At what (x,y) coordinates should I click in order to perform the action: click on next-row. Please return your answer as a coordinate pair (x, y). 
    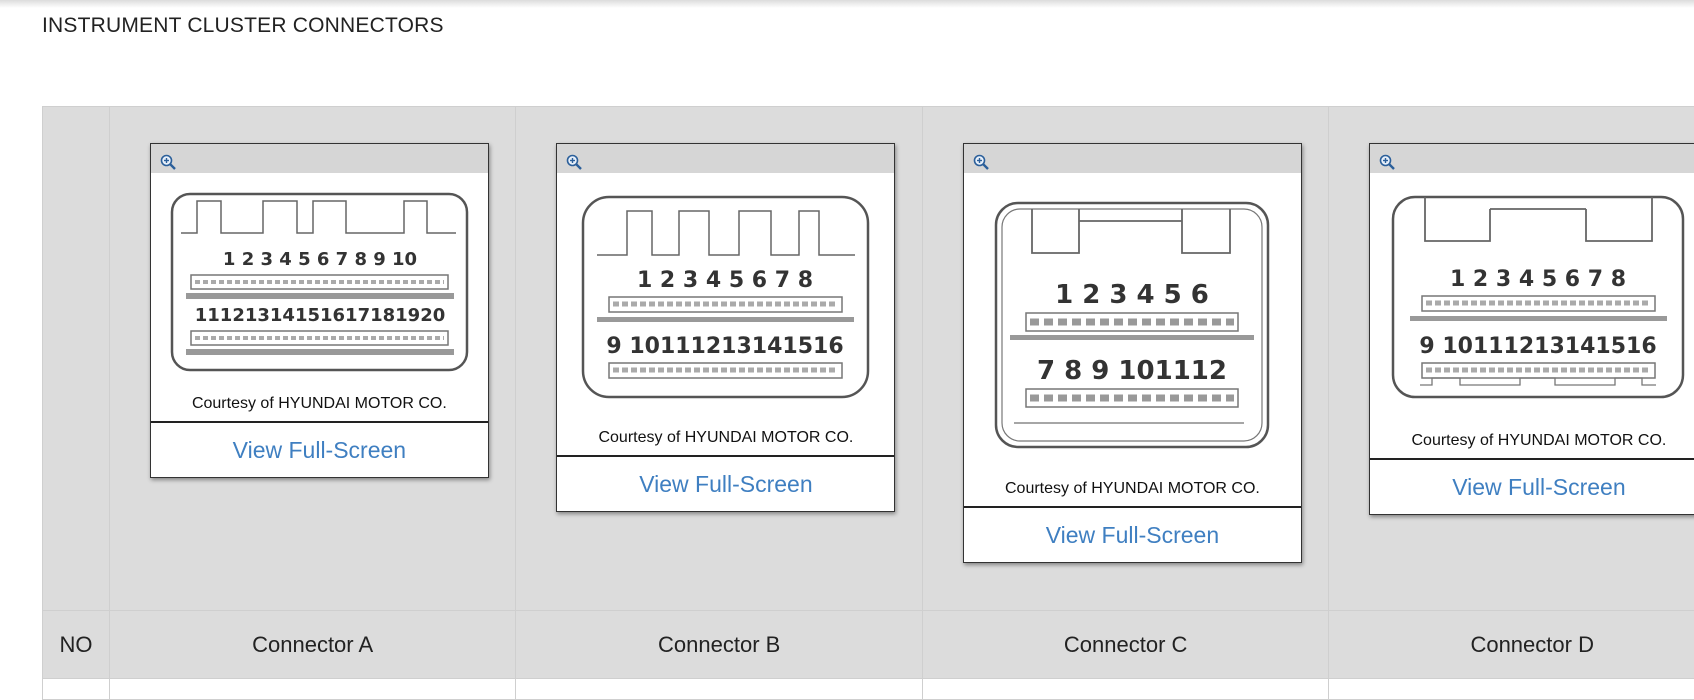
    Looking at the image, I should click on (868, 689).